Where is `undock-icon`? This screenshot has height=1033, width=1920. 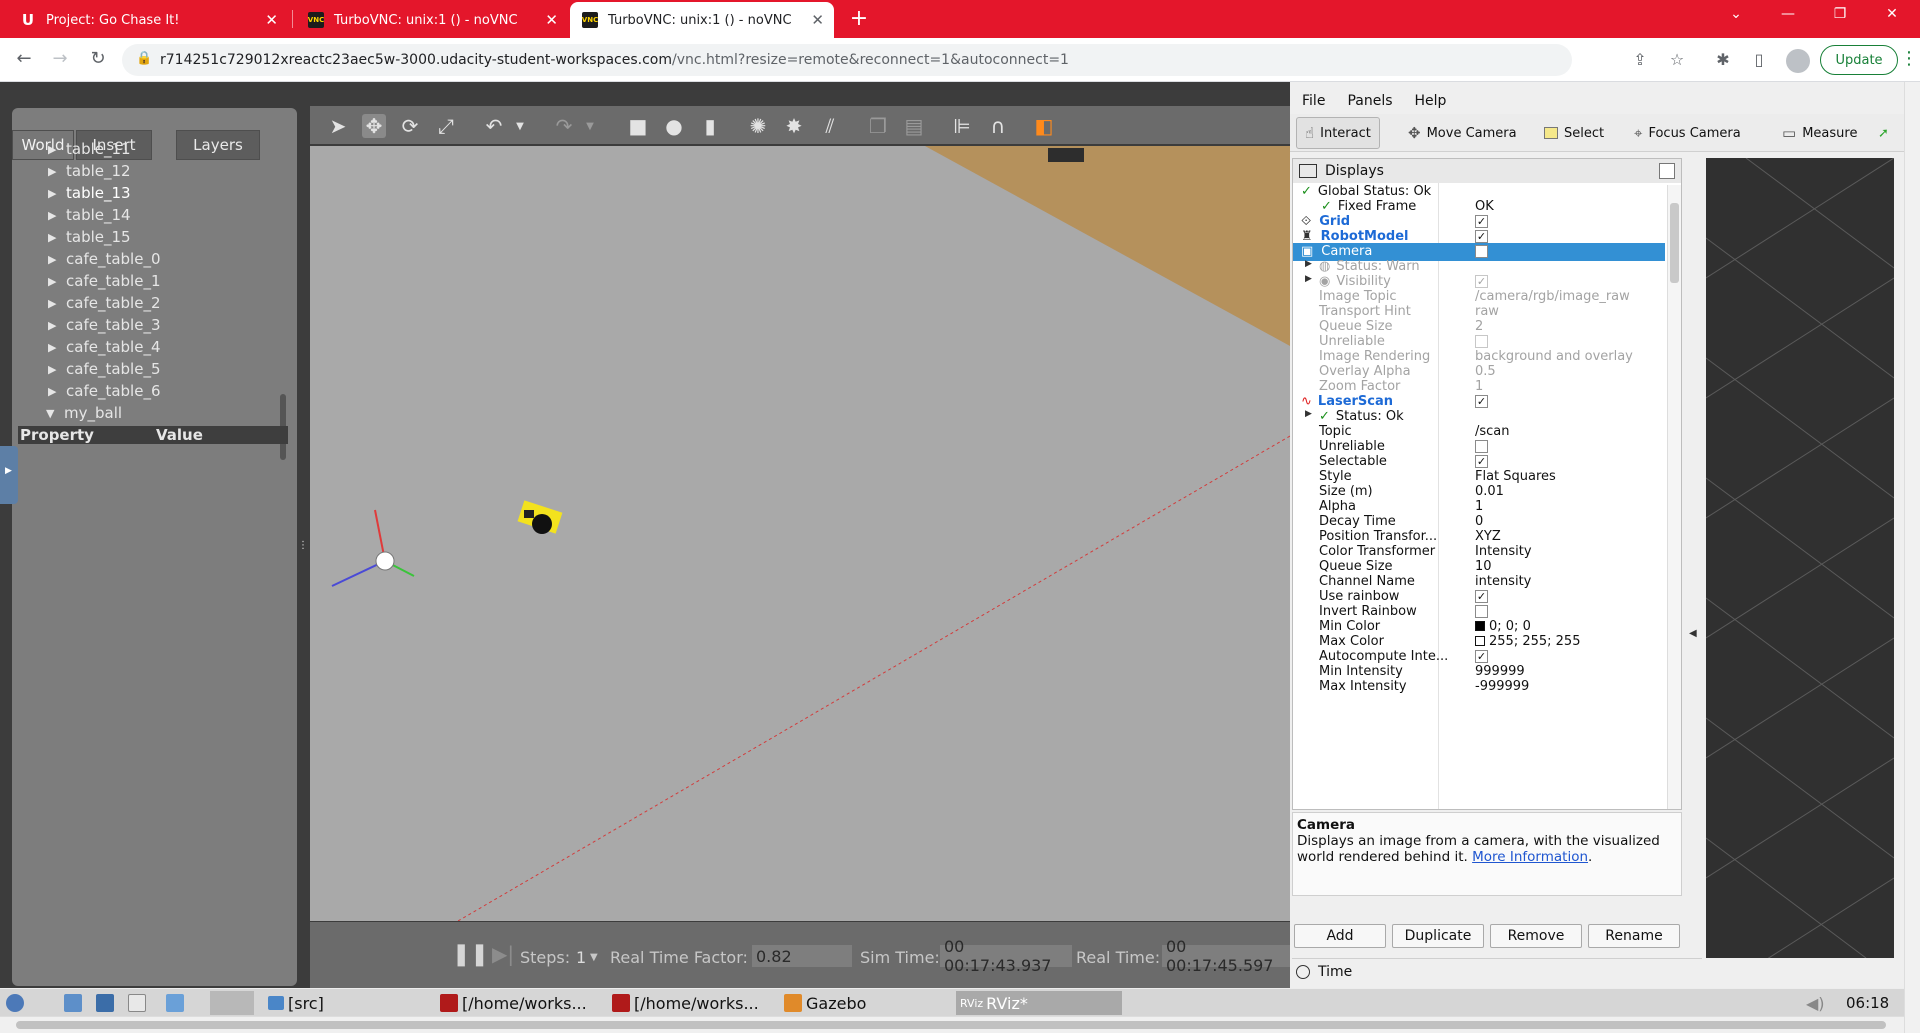 undock-icon is located at coordinates (1667, 171).